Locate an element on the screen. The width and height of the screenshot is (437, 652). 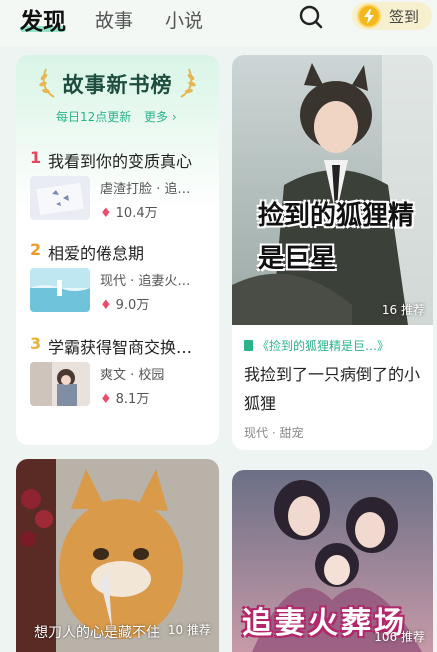
rank-number: 2 is located at coordinates (36, 249).